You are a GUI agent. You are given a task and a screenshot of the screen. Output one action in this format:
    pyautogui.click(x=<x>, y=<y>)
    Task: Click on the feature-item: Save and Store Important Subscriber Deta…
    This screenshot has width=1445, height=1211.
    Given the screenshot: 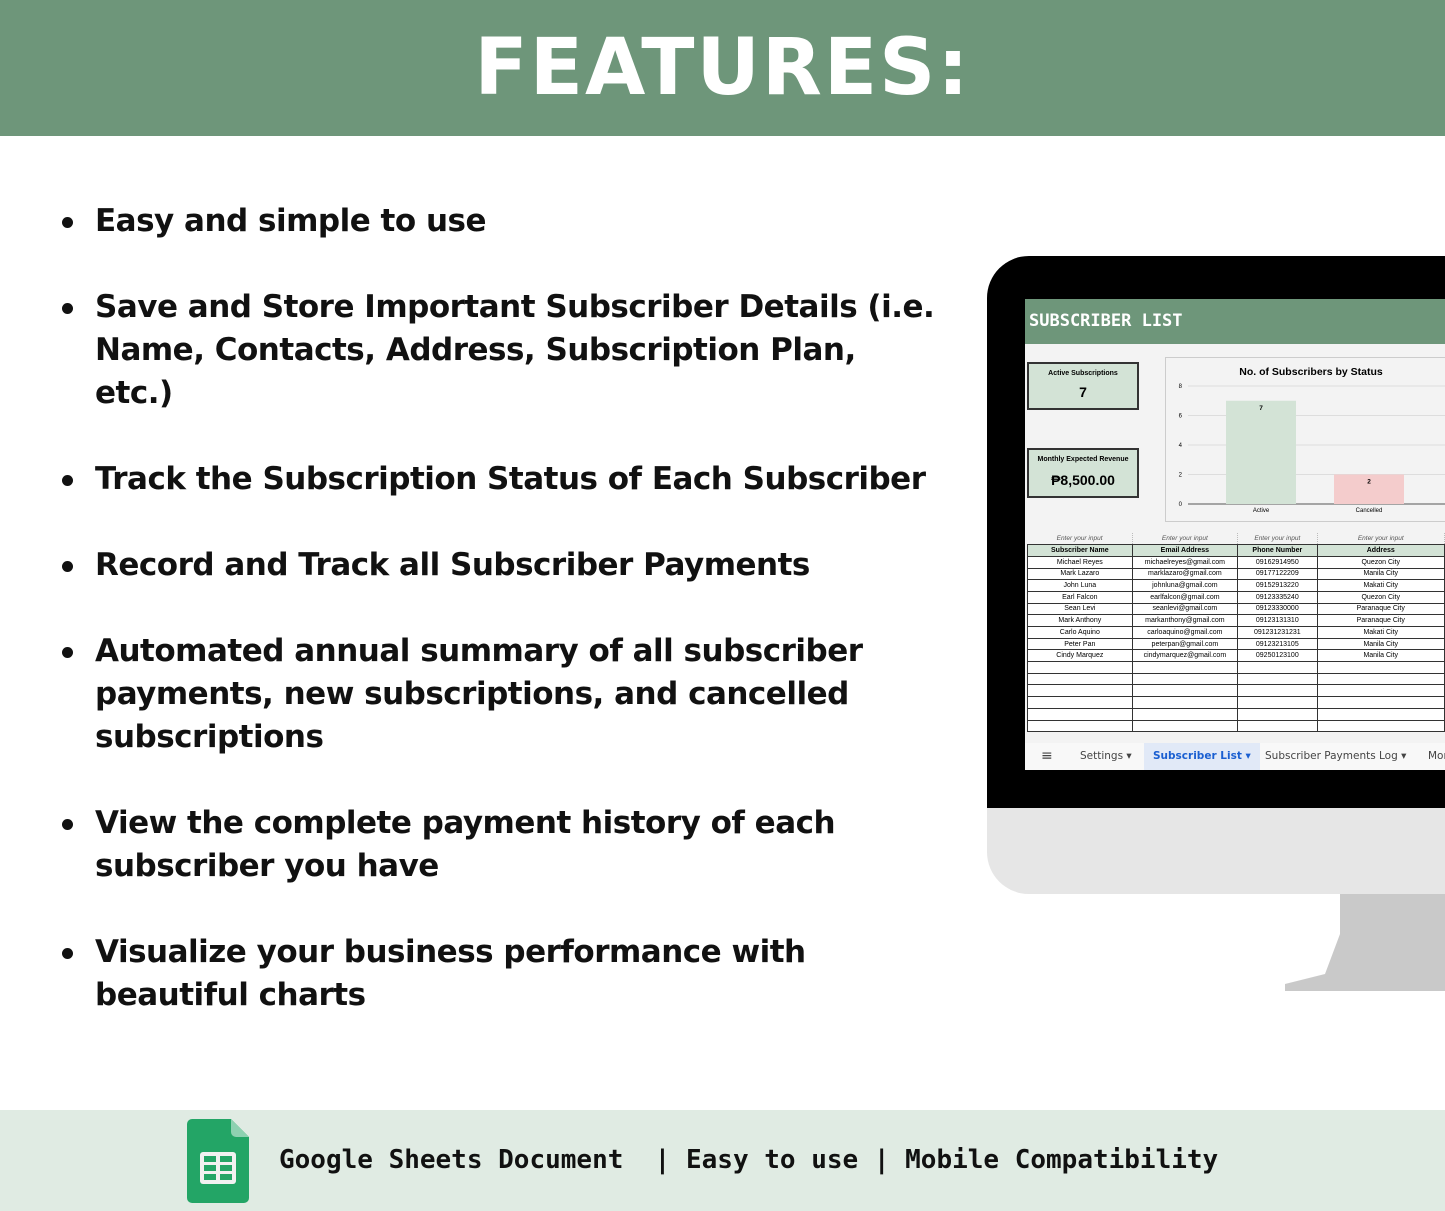 What is the action you would take?
    pyautogui.click(x=500, y=350)
    